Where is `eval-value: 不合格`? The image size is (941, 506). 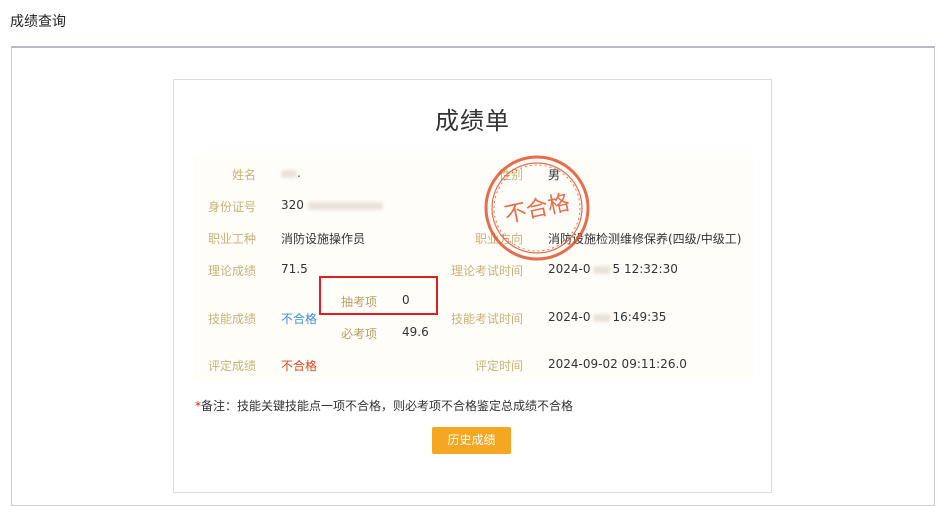 eval-value: 不合格 is located at coordinates (299, 366).